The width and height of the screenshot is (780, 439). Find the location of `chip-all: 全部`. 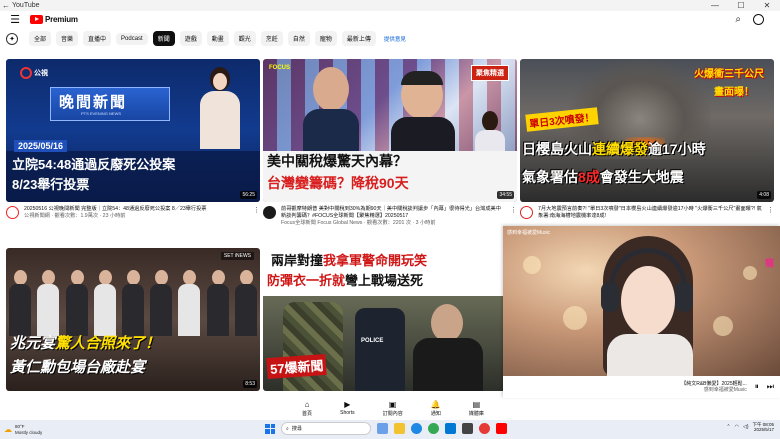

chip-all: 全部 is located at coordinates (40, 38).